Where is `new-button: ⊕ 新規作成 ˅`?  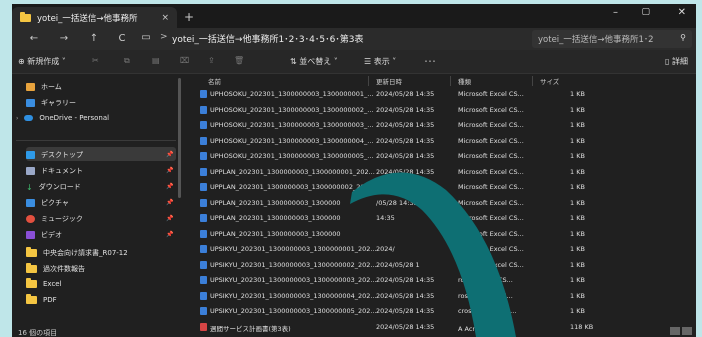
new-button: ⊕ 新規作成 ˅ is located at coordinates (42, 61).